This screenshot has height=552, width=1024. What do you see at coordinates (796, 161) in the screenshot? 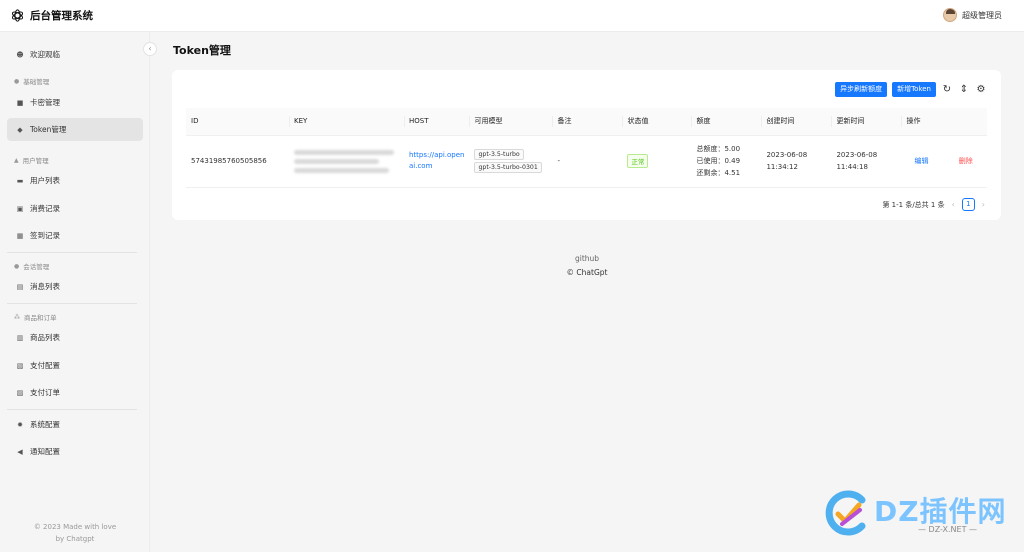
I see `cell-created: 2023-06-08 11:34:12` at bounding box center [796, 161].